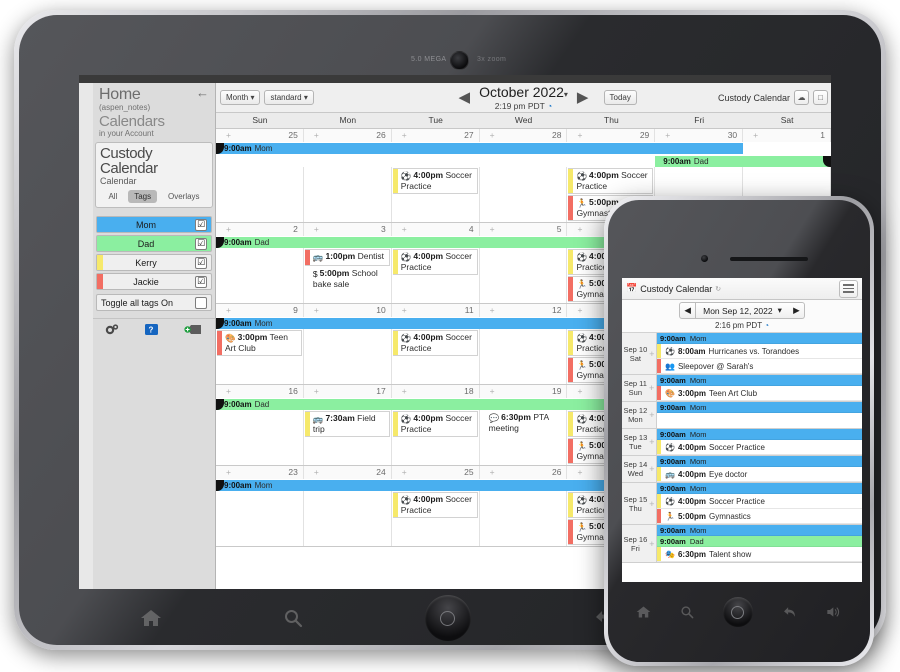 Image resolution: width=900 pixels, height=672 pixels. I want to click on toggle-all-tags-row: Toggle all tags On, so click(154, 302).